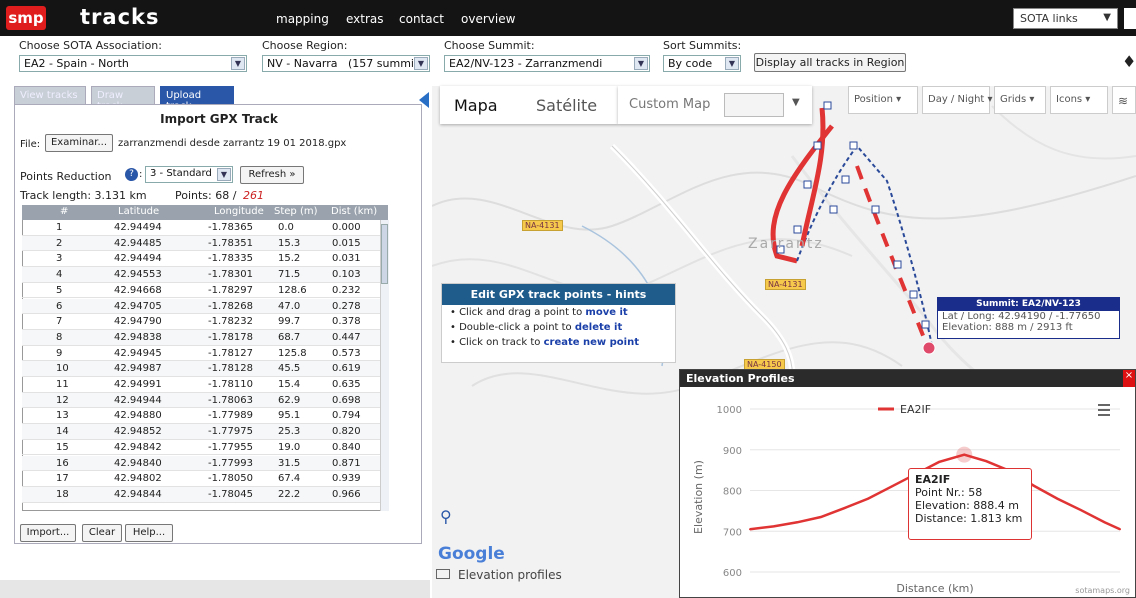  Describe the element at coordinates (289, 494) in the screenshot. I see `table-cell: 22.2` at that location.